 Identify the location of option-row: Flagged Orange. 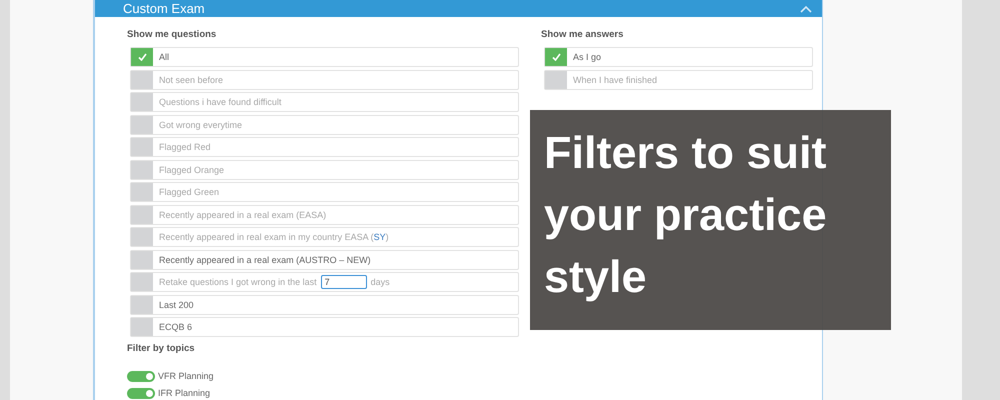
(324, 170).